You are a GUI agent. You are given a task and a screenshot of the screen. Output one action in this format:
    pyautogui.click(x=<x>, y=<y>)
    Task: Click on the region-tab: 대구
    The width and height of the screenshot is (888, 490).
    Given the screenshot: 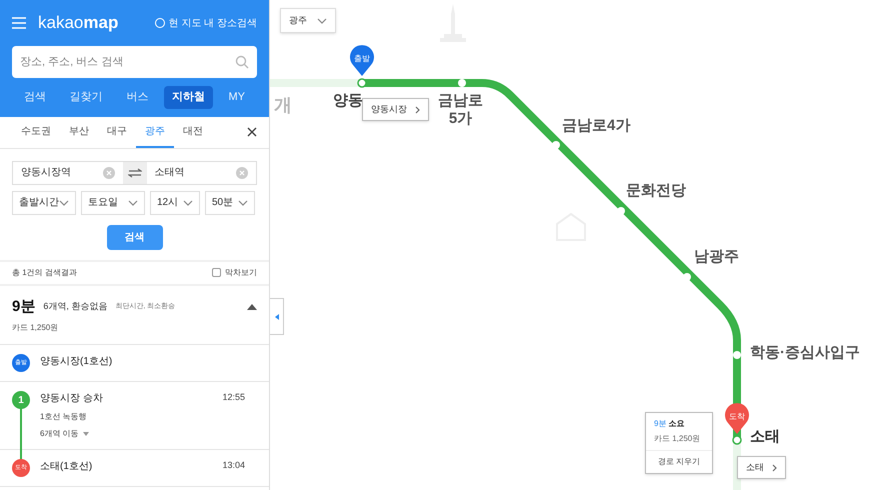 What is the action you would take?
    pyautogui.click(x=117, y=132)
    